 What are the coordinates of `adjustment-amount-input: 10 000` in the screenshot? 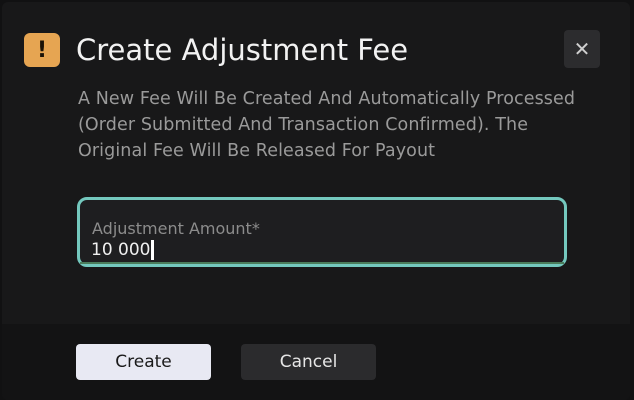 It's located at (123, 250).